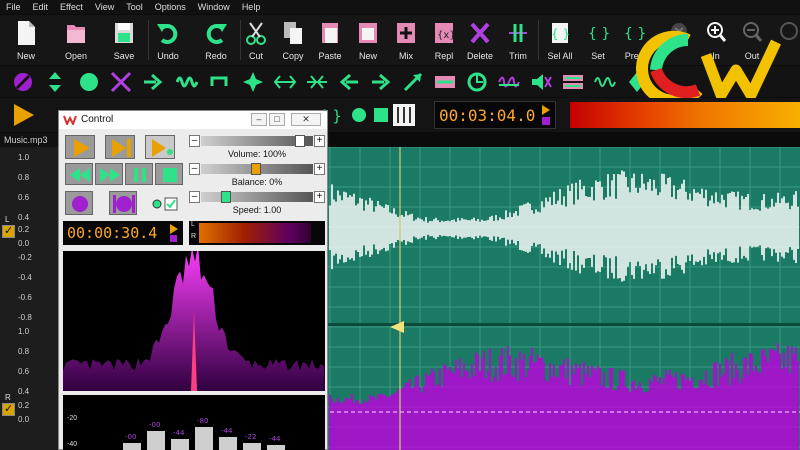 Image resolution: width=800 pixels, height=450 pixels. What do you see at coordinates (226, 197) in the screenshot?
I see `speed-thumb` at bounding box center [226, 197].